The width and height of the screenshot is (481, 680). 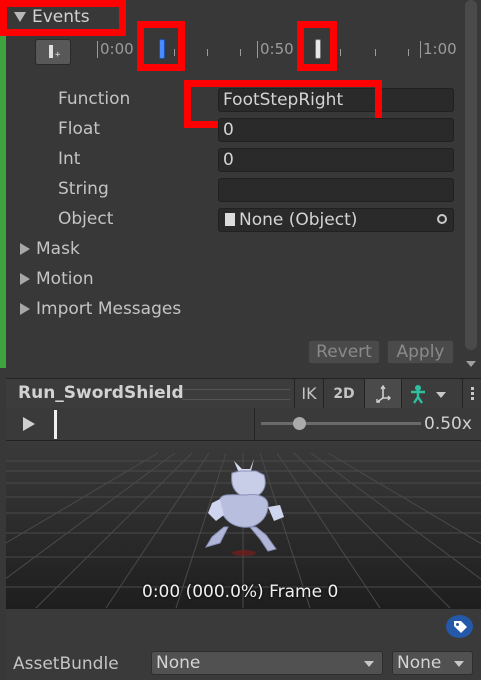 I want to click on int-label: Int, so click(x=69, y=159).